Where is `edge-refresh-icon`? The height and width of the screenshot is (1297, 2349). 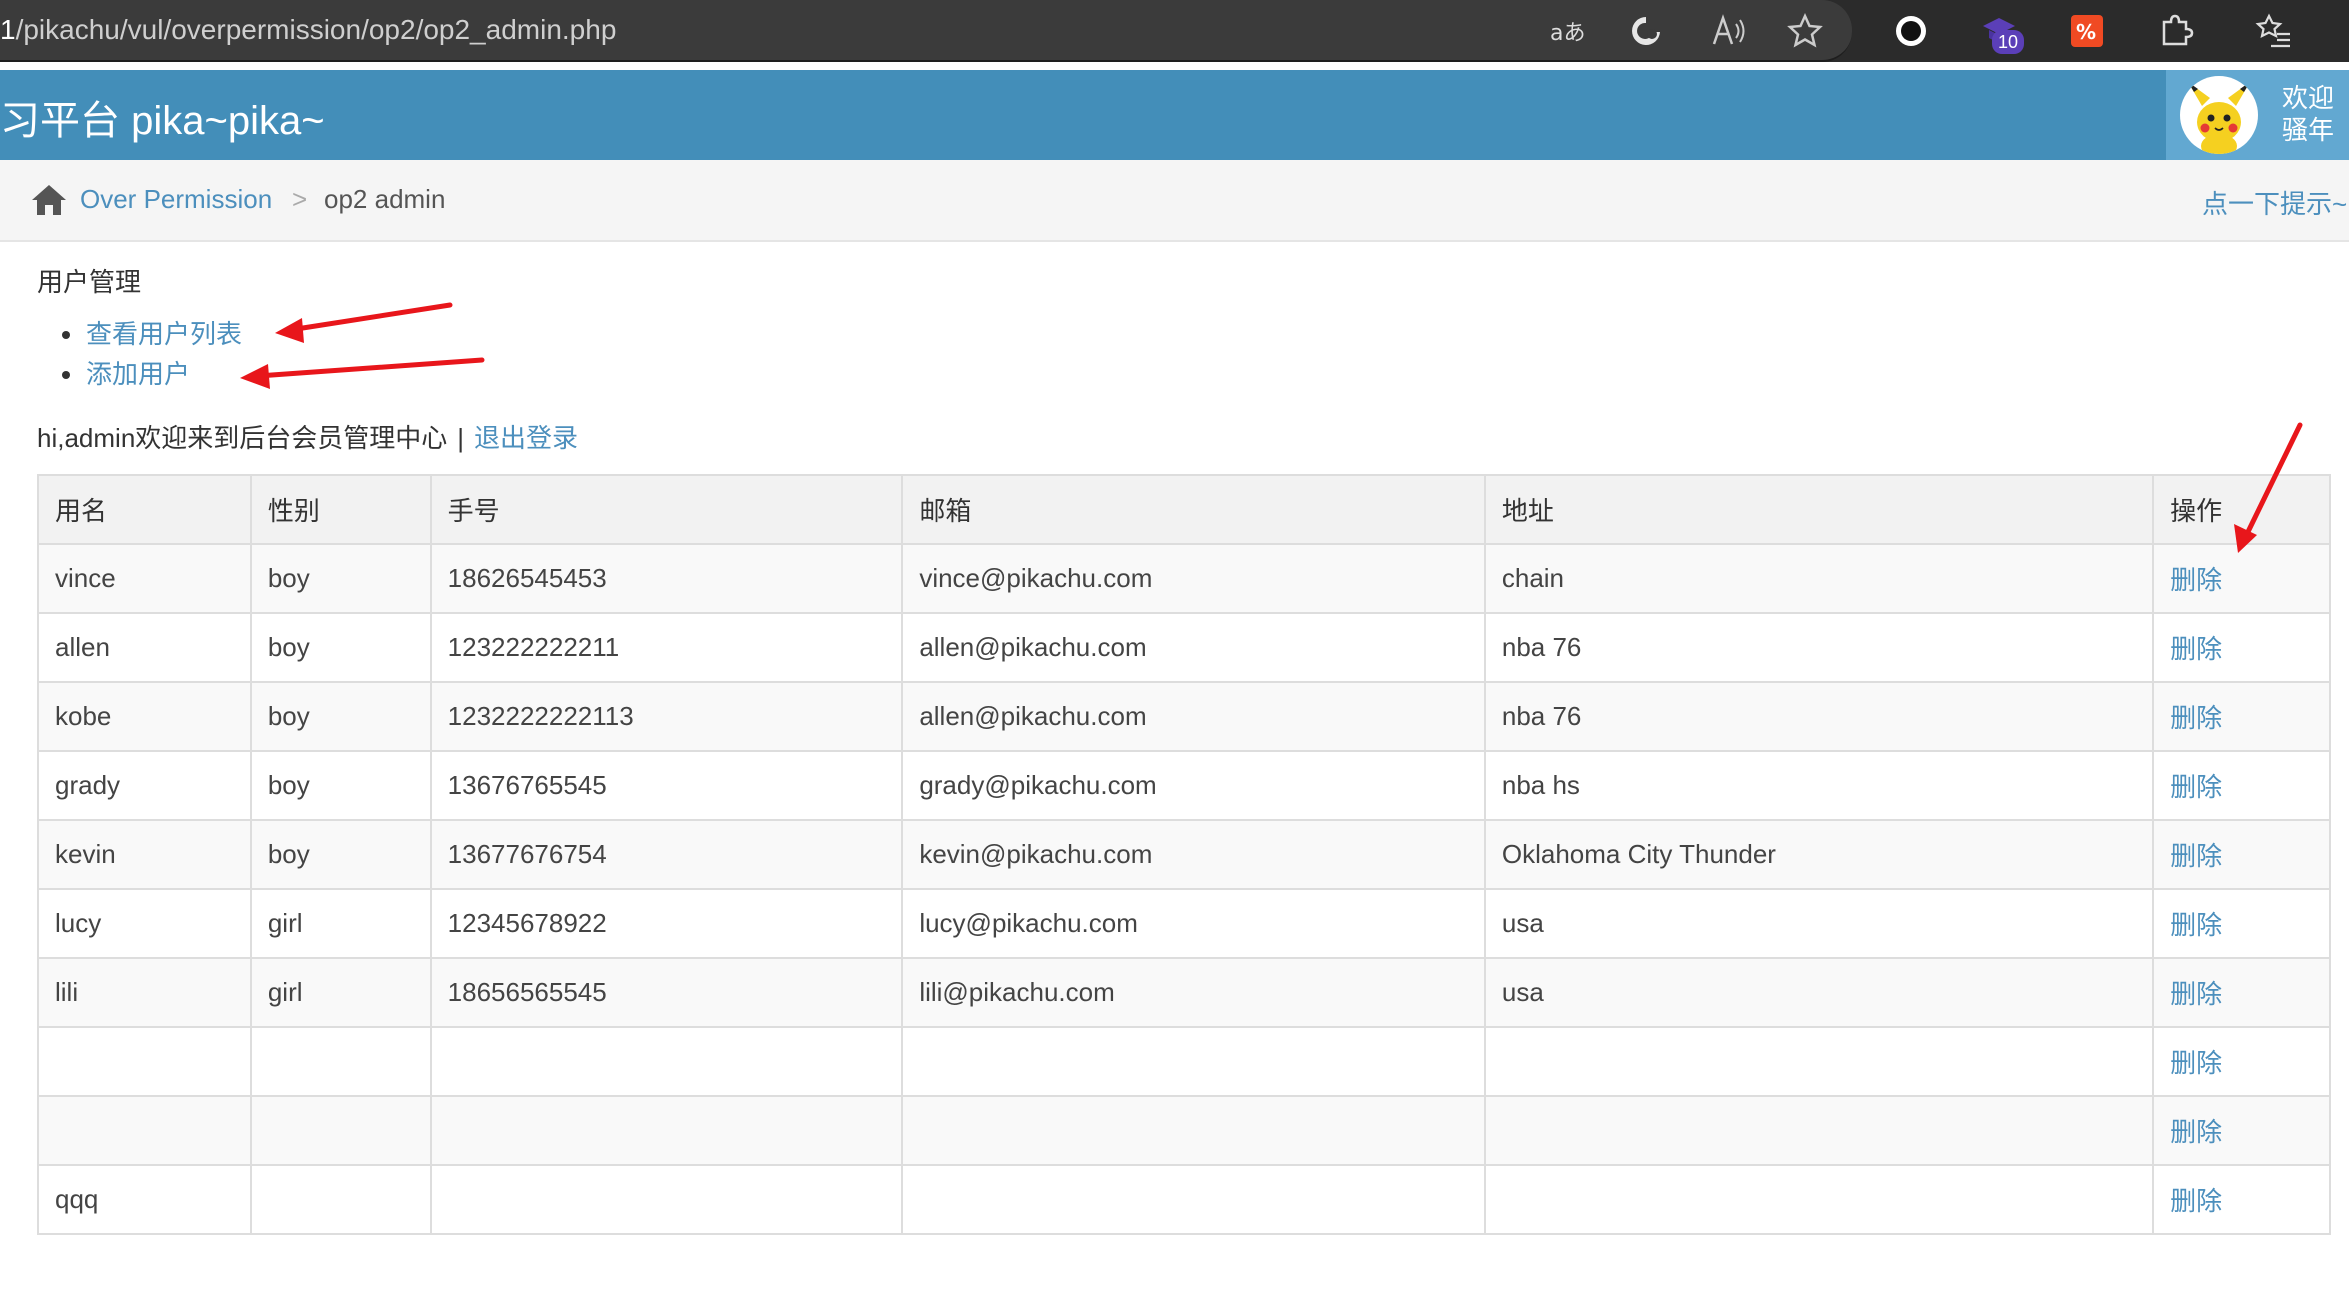
edge-refresh-icon is located at coordinates (1646, 31).